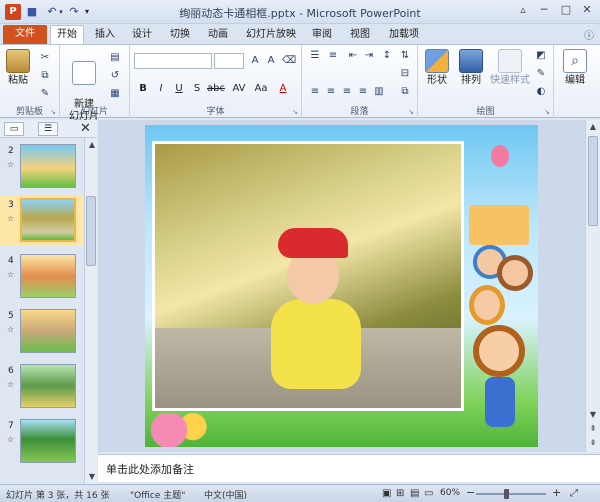 This screenshot has height=502, width=600. I want to click on shape-outline-icon: ✎, so click(541, 74).